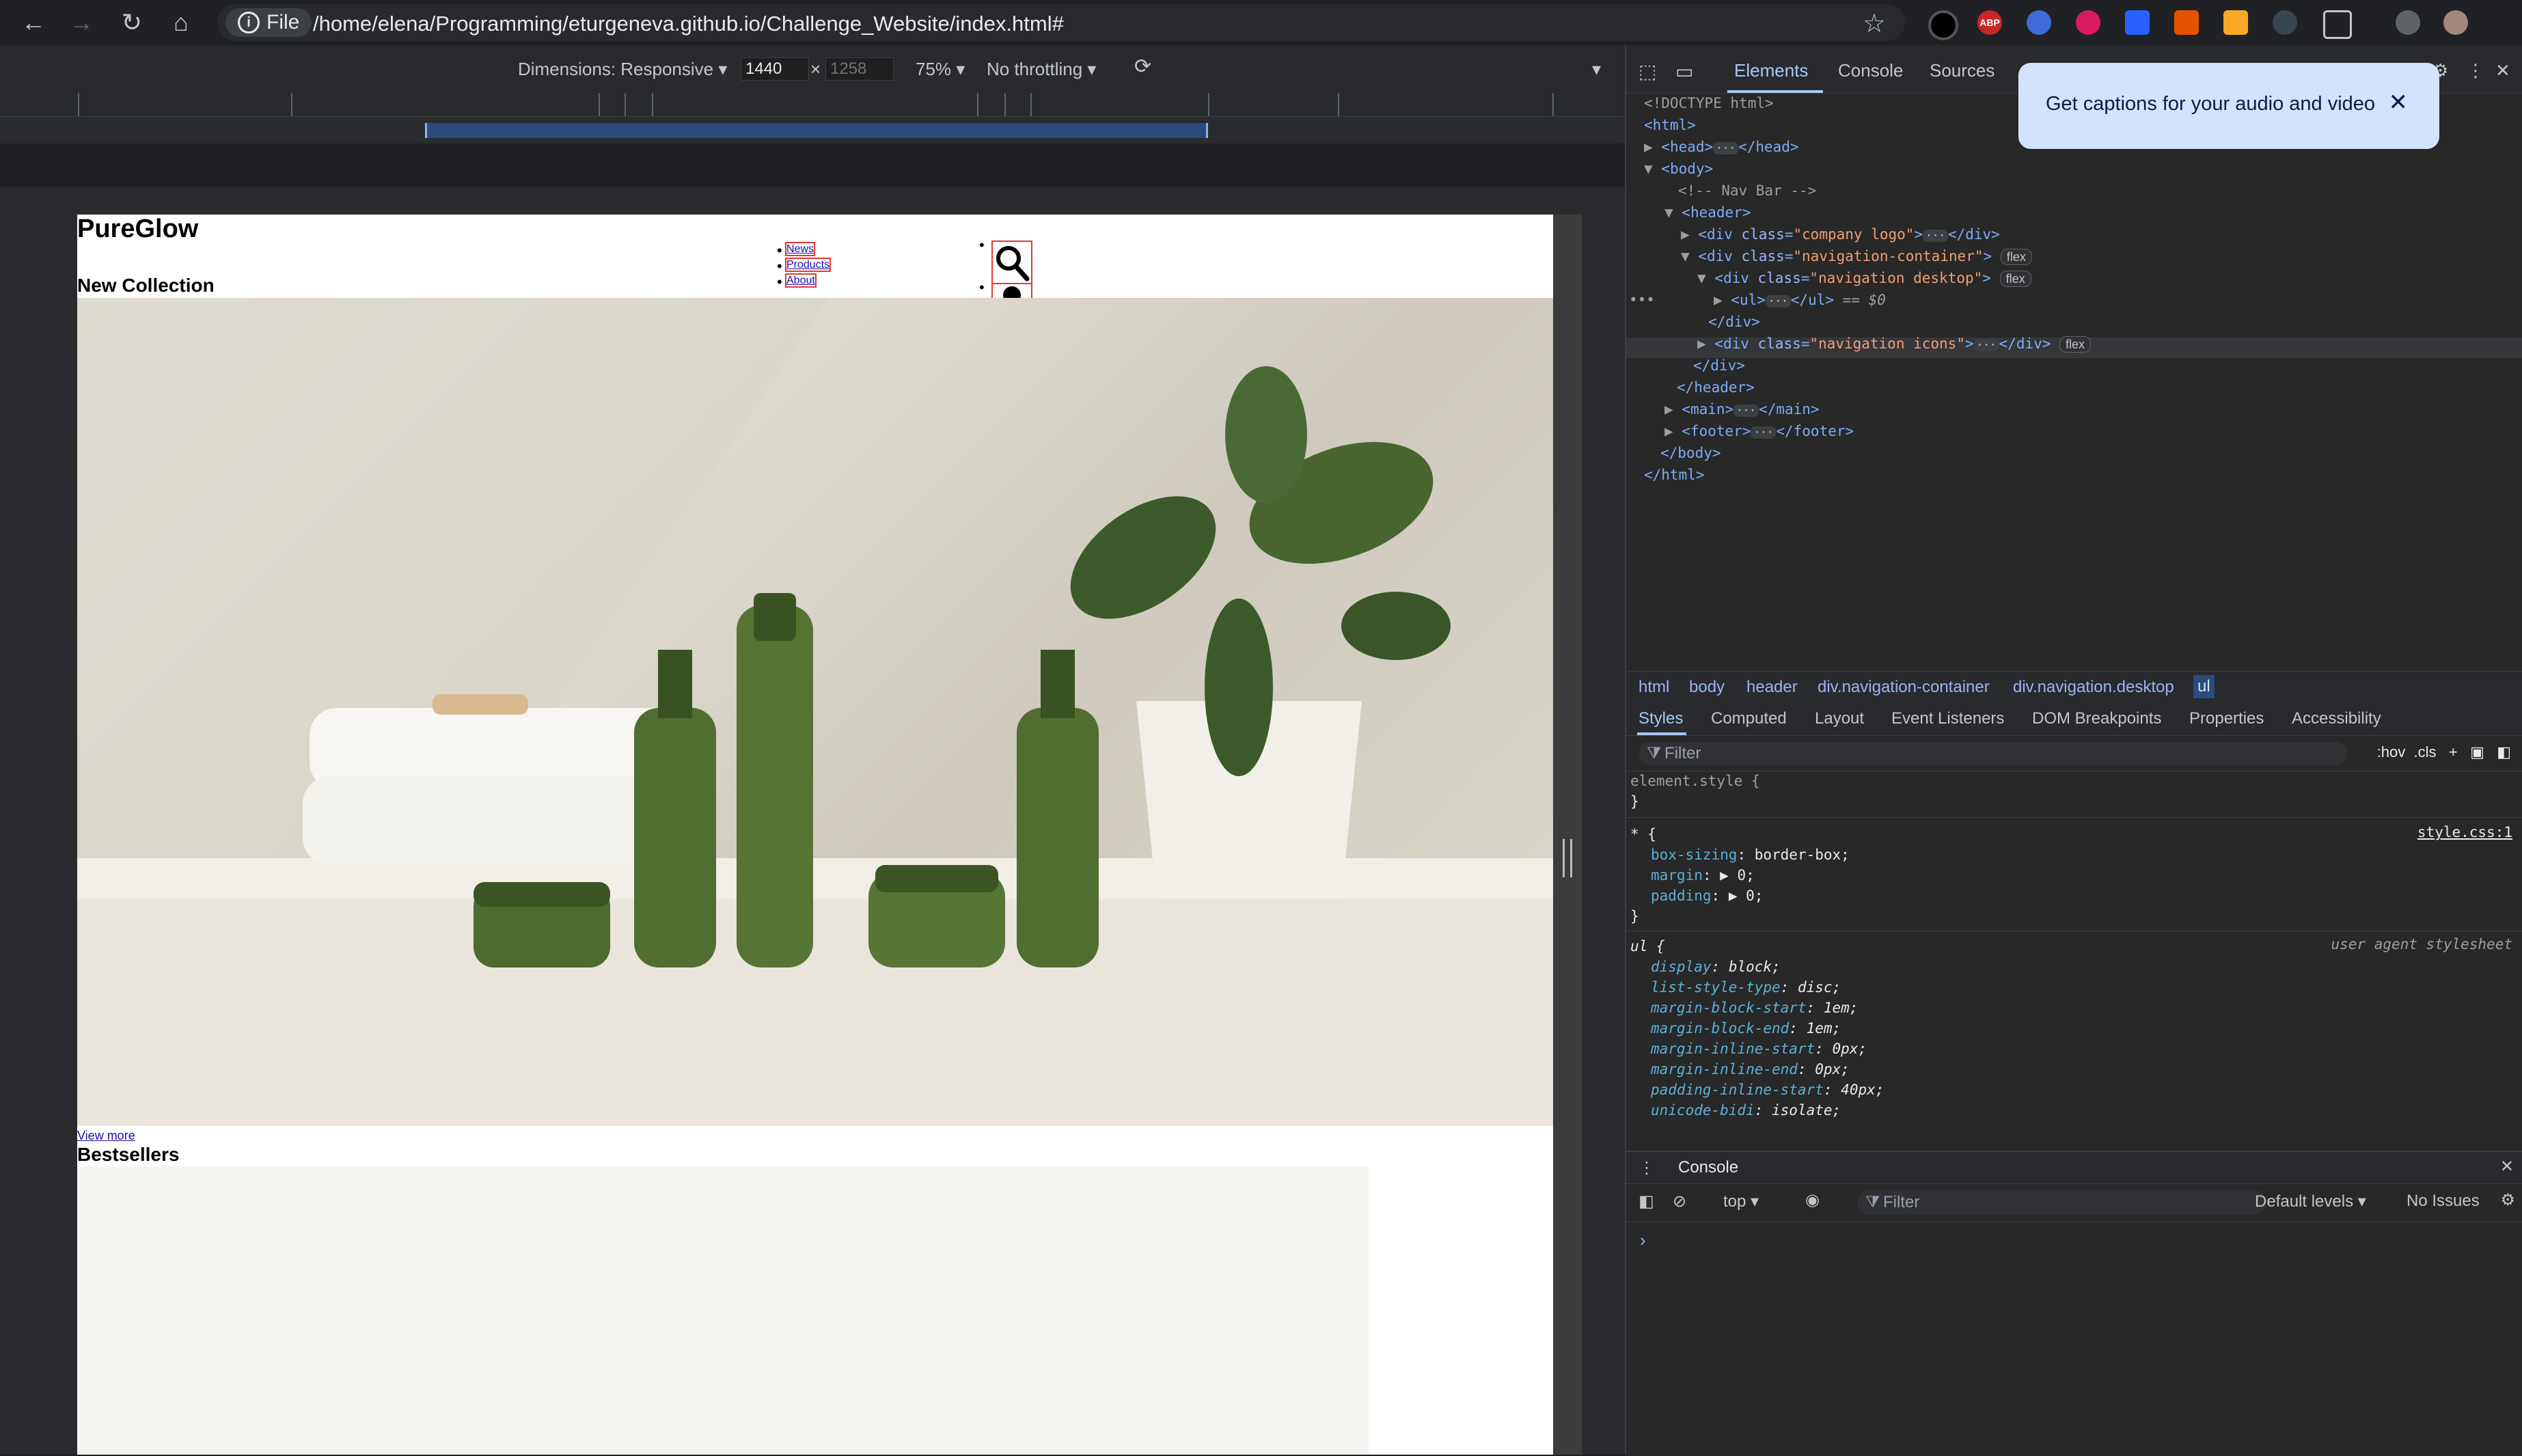  I want to click on close-devtools-icon: ✕, so click(2502, 70).